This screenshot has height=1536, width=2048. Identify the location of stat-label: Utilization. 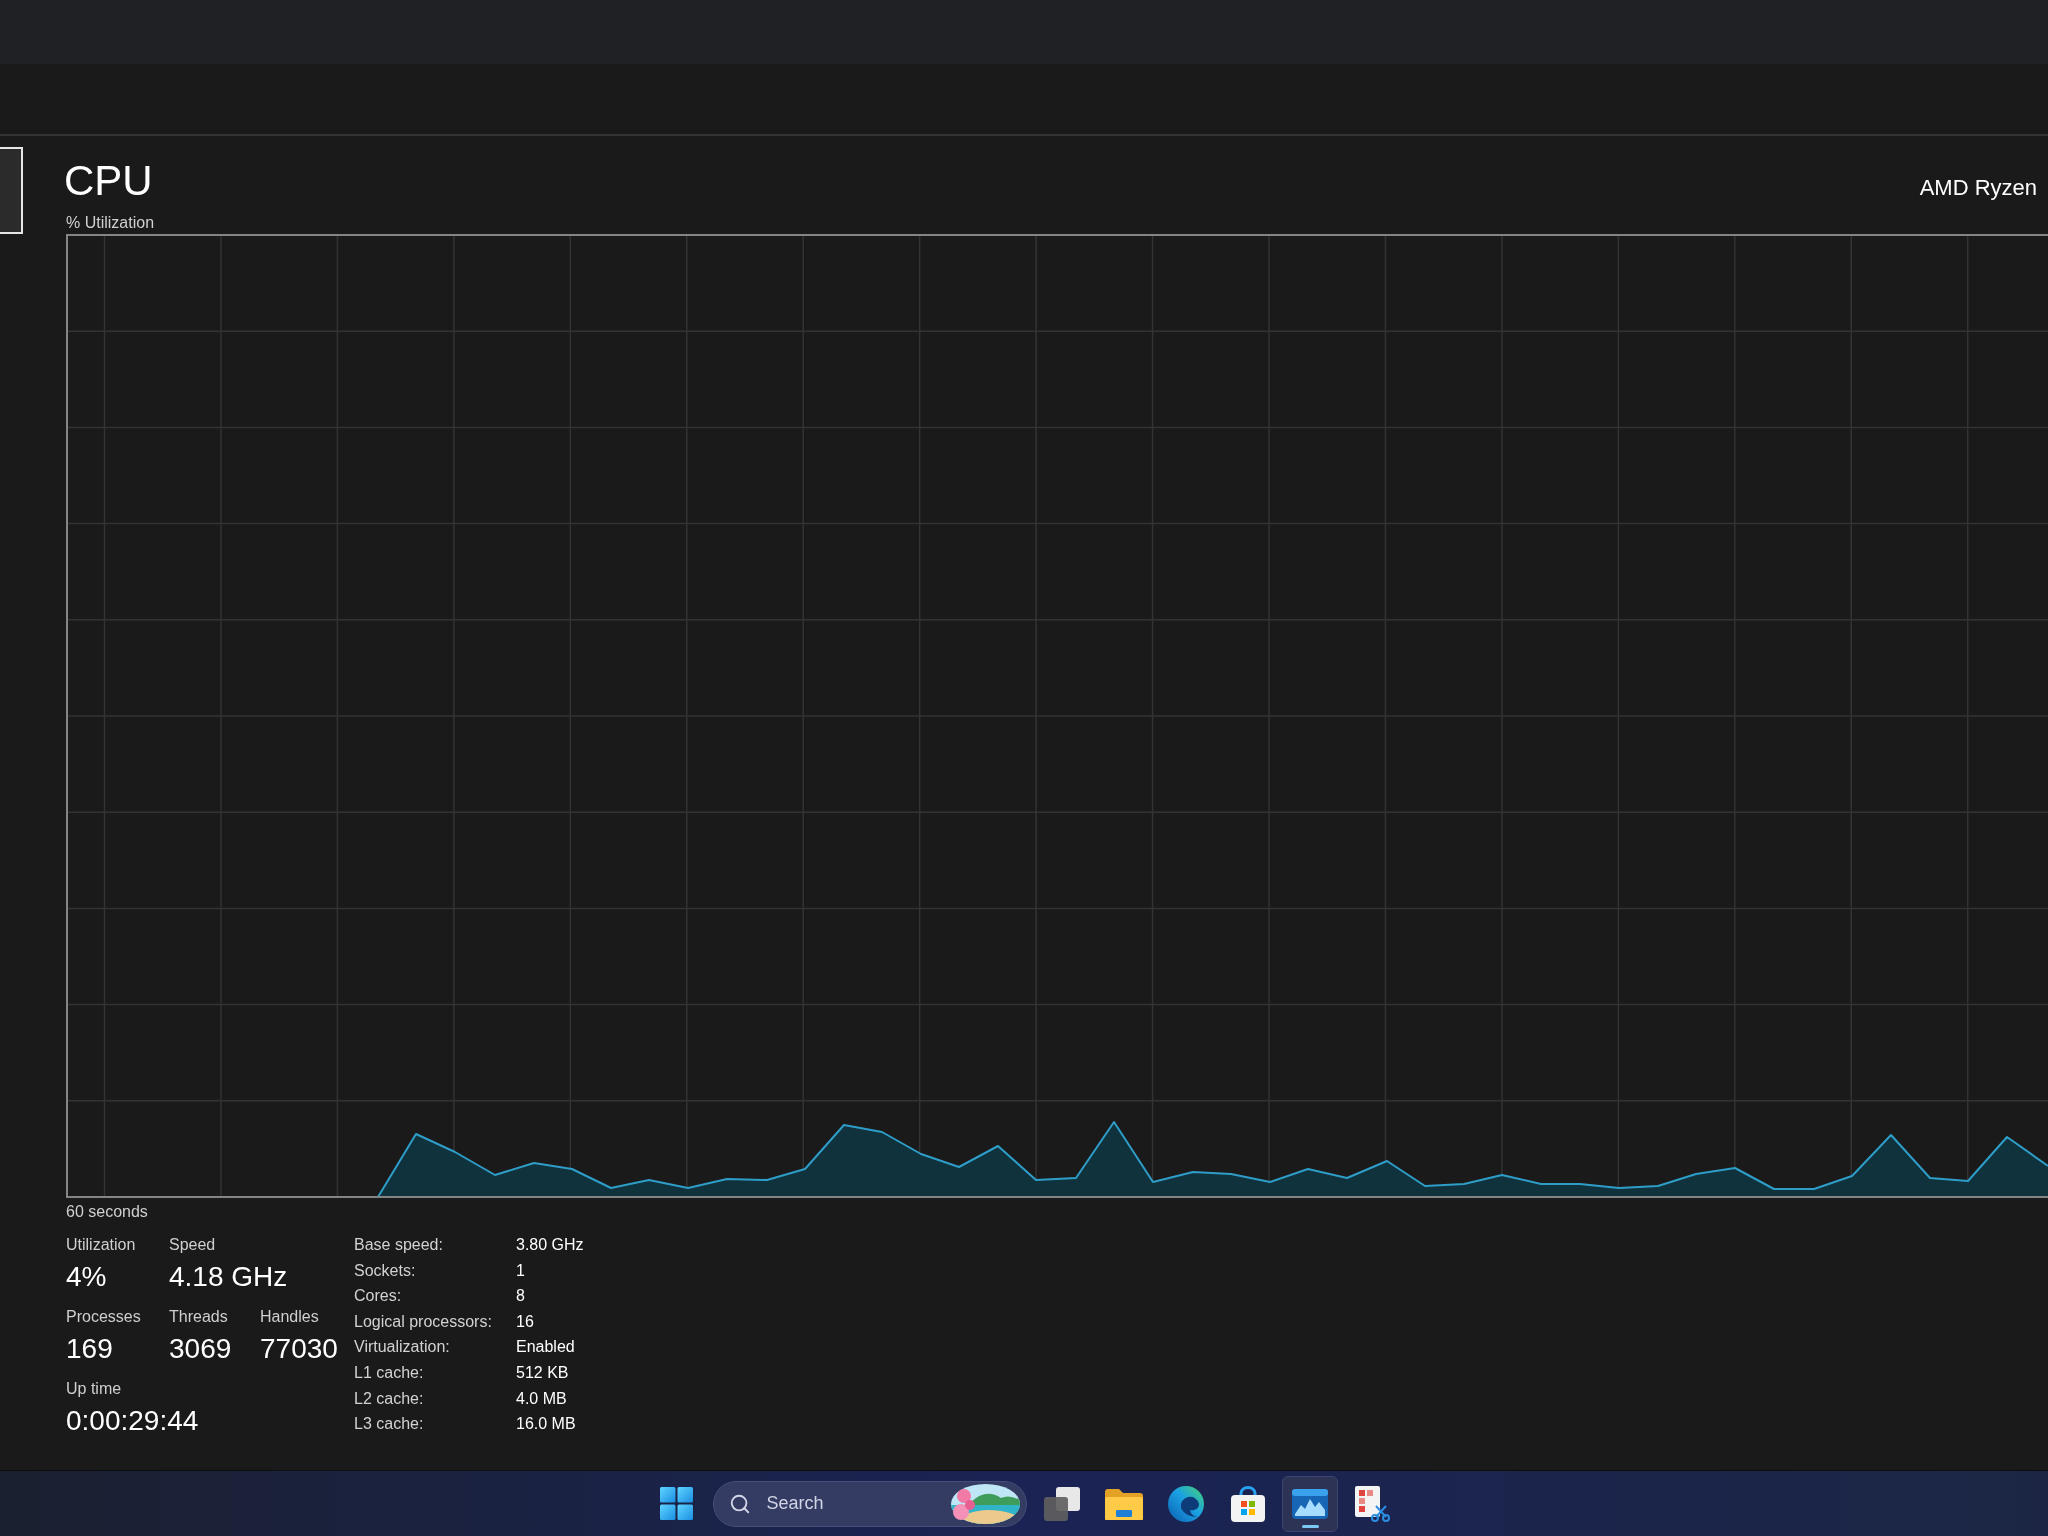
(101, 1245).